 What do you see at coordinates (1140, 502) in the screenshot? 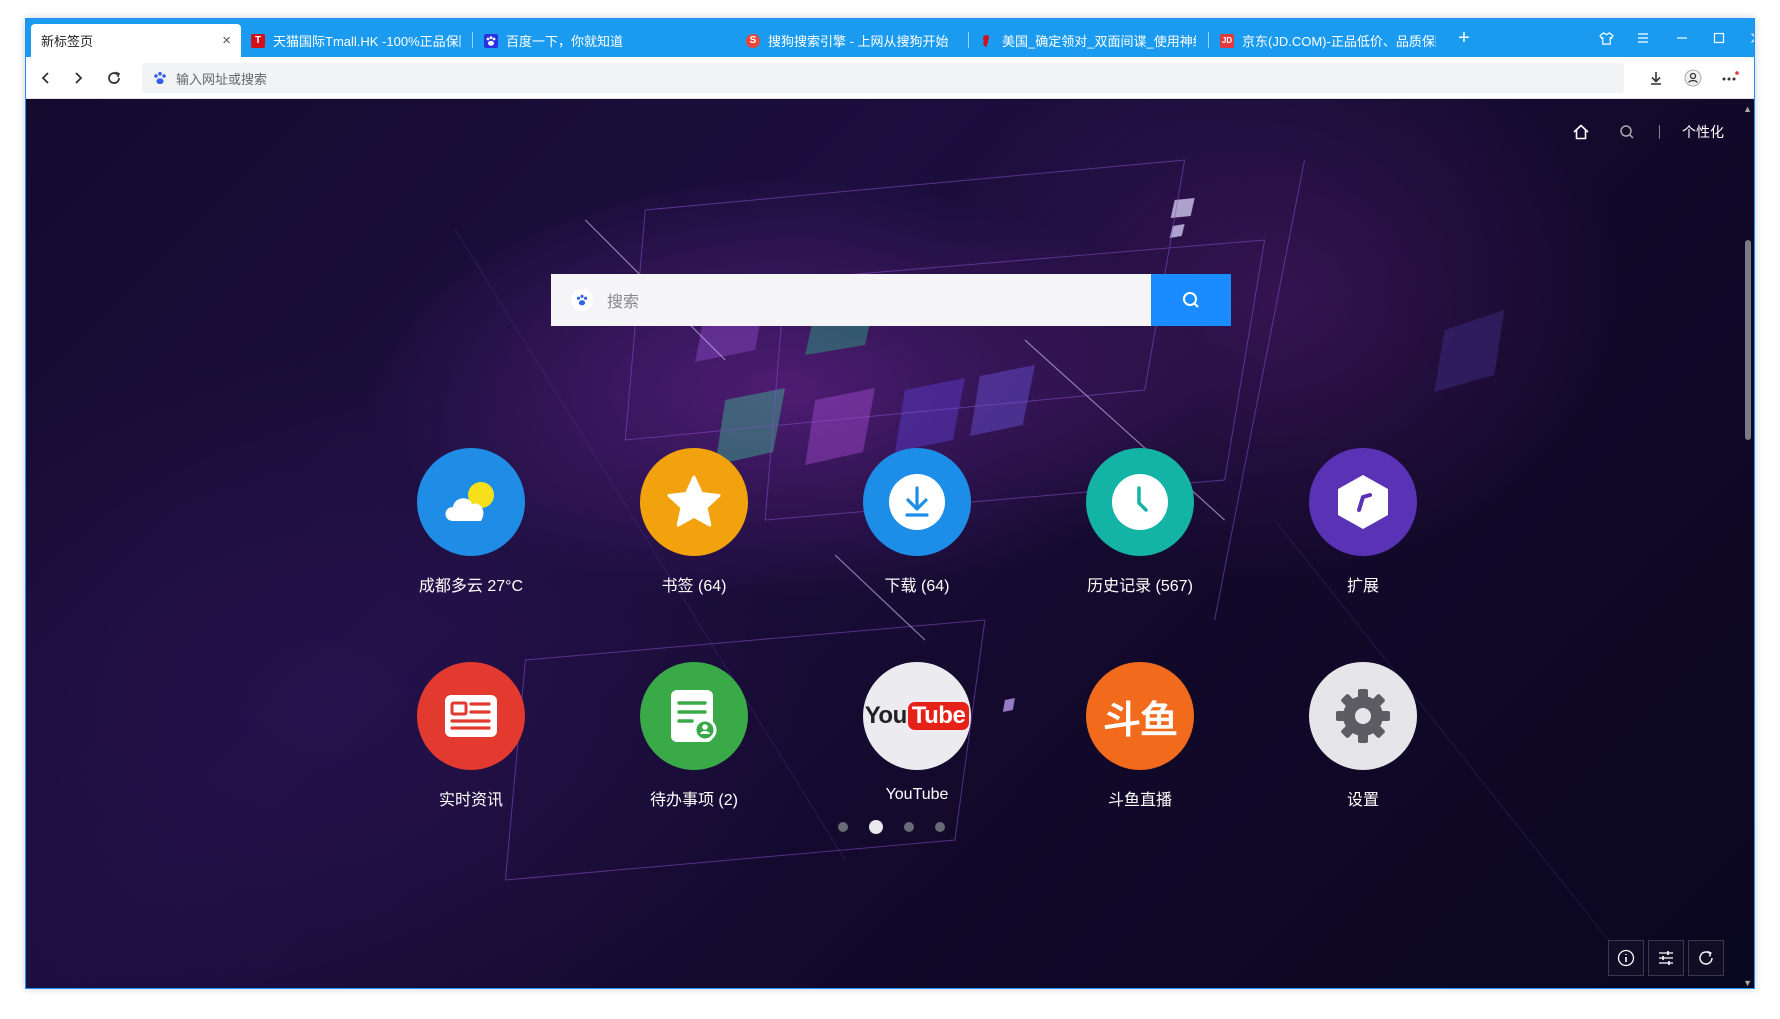
I see `clock-icon` at bounding box center [1140, 502].